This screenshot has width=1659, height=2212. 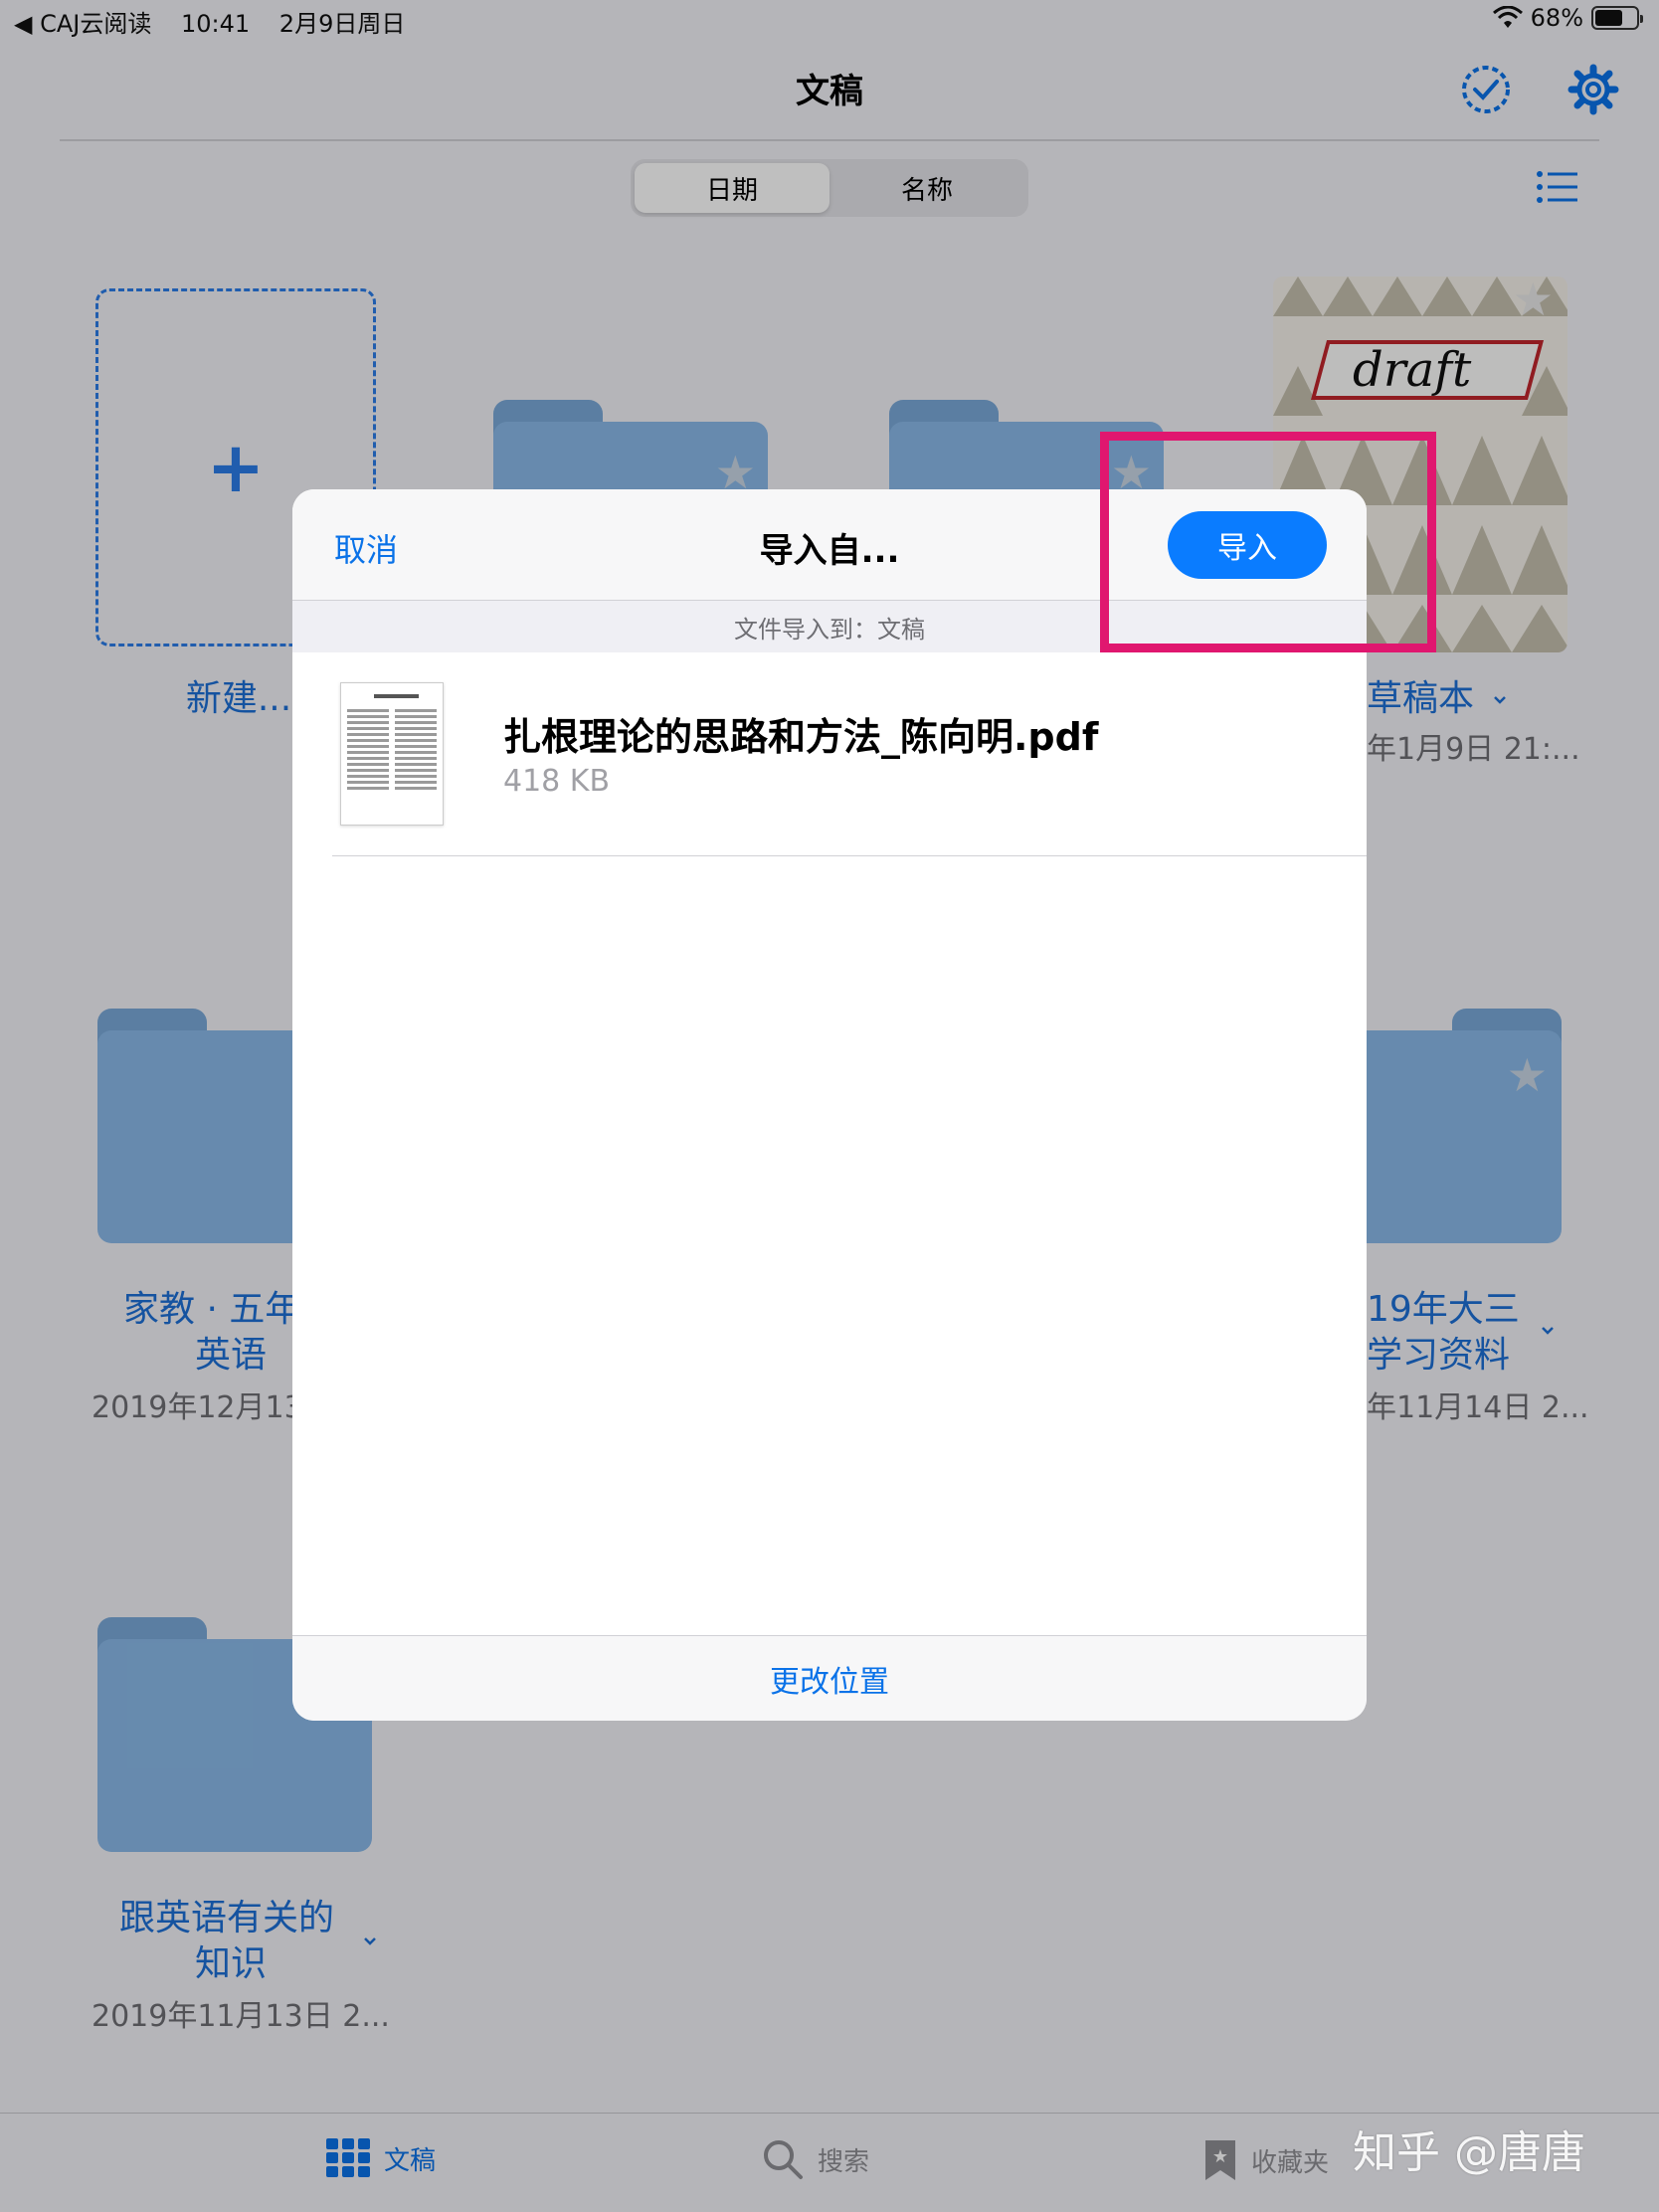 What do you see at coordinates (849, 855) in the screenshot?
I see `divider` at bounding box center [849, 855].